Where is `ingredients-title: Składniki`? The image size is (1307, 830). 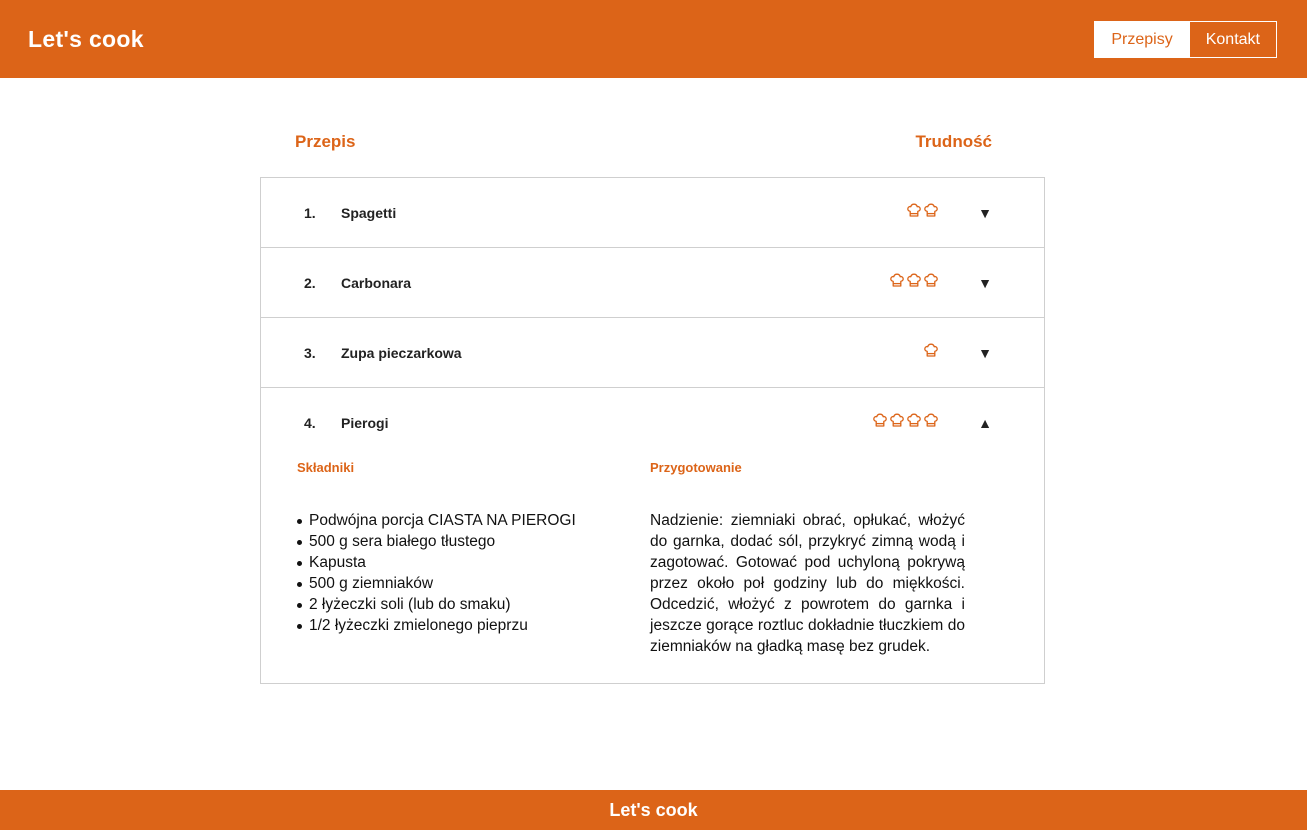
ingredients-title: Składniki is located at coordinates (326, 467).